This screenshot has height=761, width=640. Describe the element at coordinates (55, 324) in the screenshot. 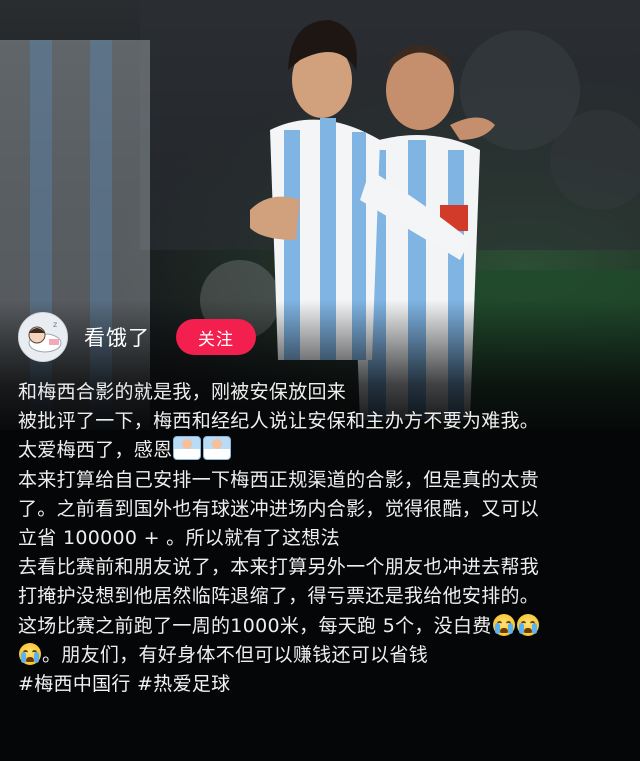

I see `svg-text: z` at that location.